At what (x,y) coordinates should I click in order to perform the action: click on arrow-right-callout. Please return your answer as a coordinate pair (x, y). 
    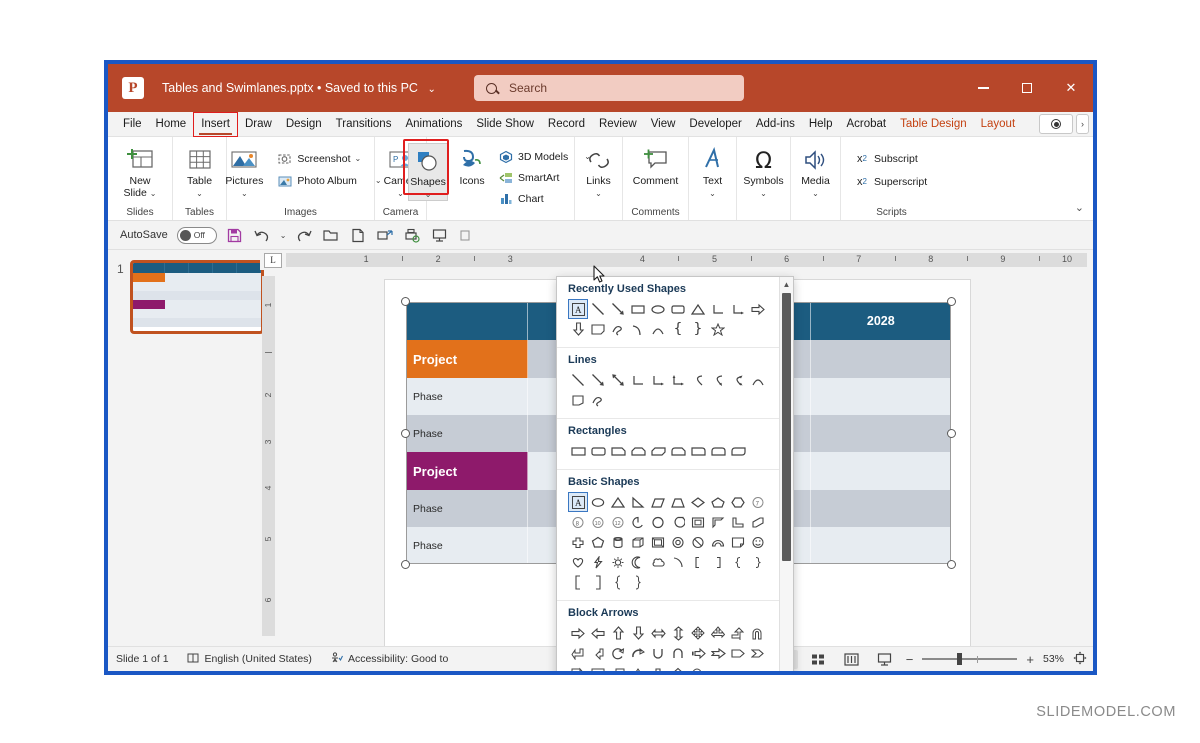
    Looking at the image, I should click on (578, 667).